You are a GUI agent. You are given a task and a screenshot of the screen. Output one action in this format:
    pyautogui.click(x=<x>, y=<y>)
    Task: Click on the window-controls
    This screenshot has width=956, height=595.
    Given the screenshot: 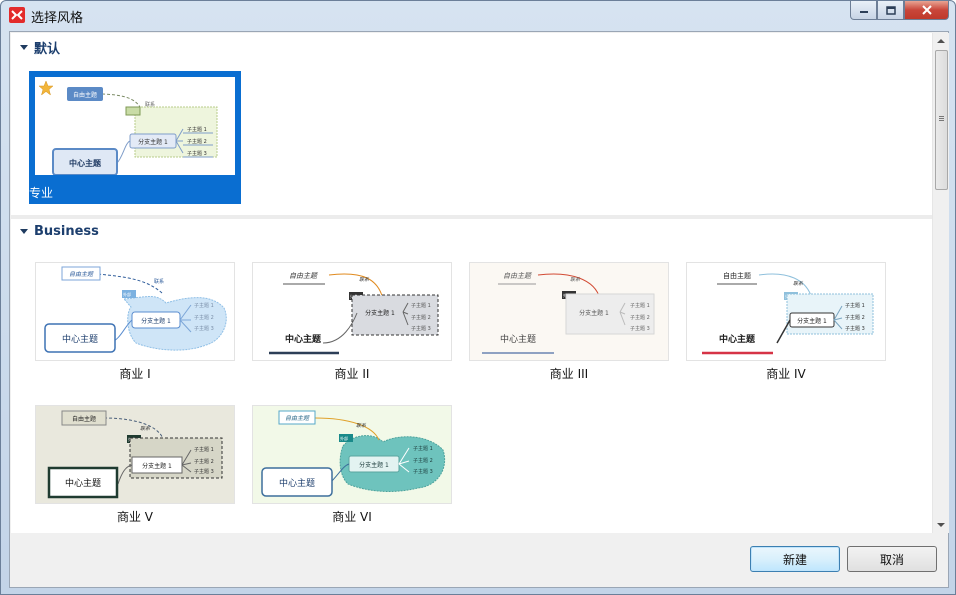 What is the action you would take?
    pyautogui.click(x=899, y=11)
    